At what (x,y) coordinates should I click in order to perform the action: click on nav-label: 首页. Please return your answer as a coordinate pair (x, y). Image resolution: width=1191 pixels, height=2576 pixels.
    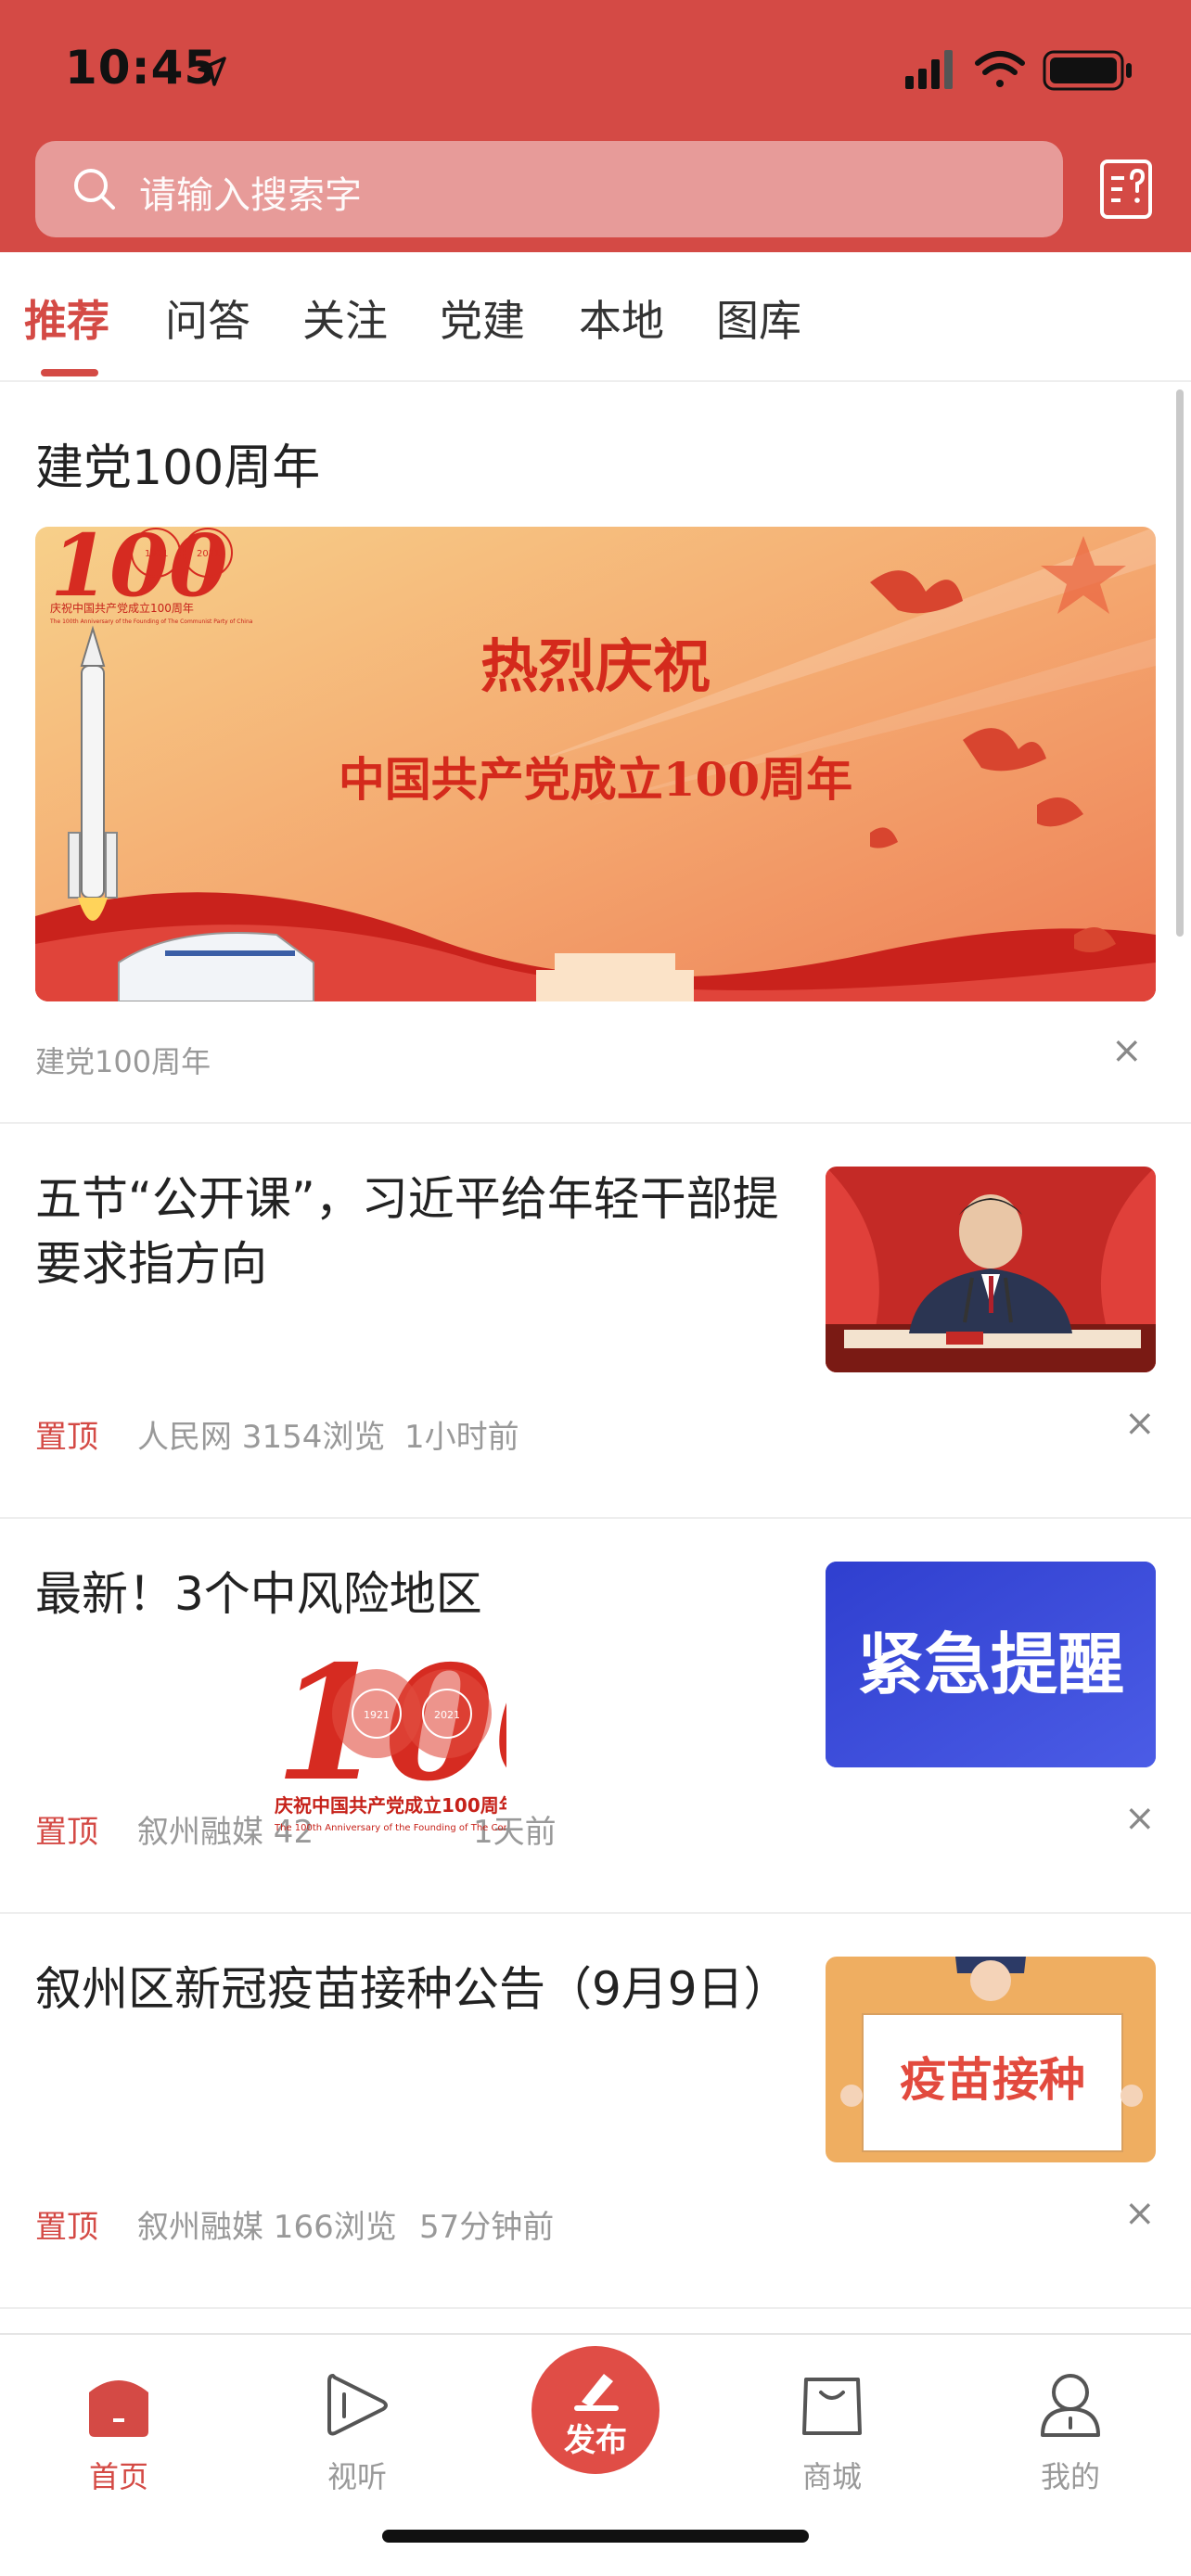
    Looking at the image, I should click on (118, 2476).